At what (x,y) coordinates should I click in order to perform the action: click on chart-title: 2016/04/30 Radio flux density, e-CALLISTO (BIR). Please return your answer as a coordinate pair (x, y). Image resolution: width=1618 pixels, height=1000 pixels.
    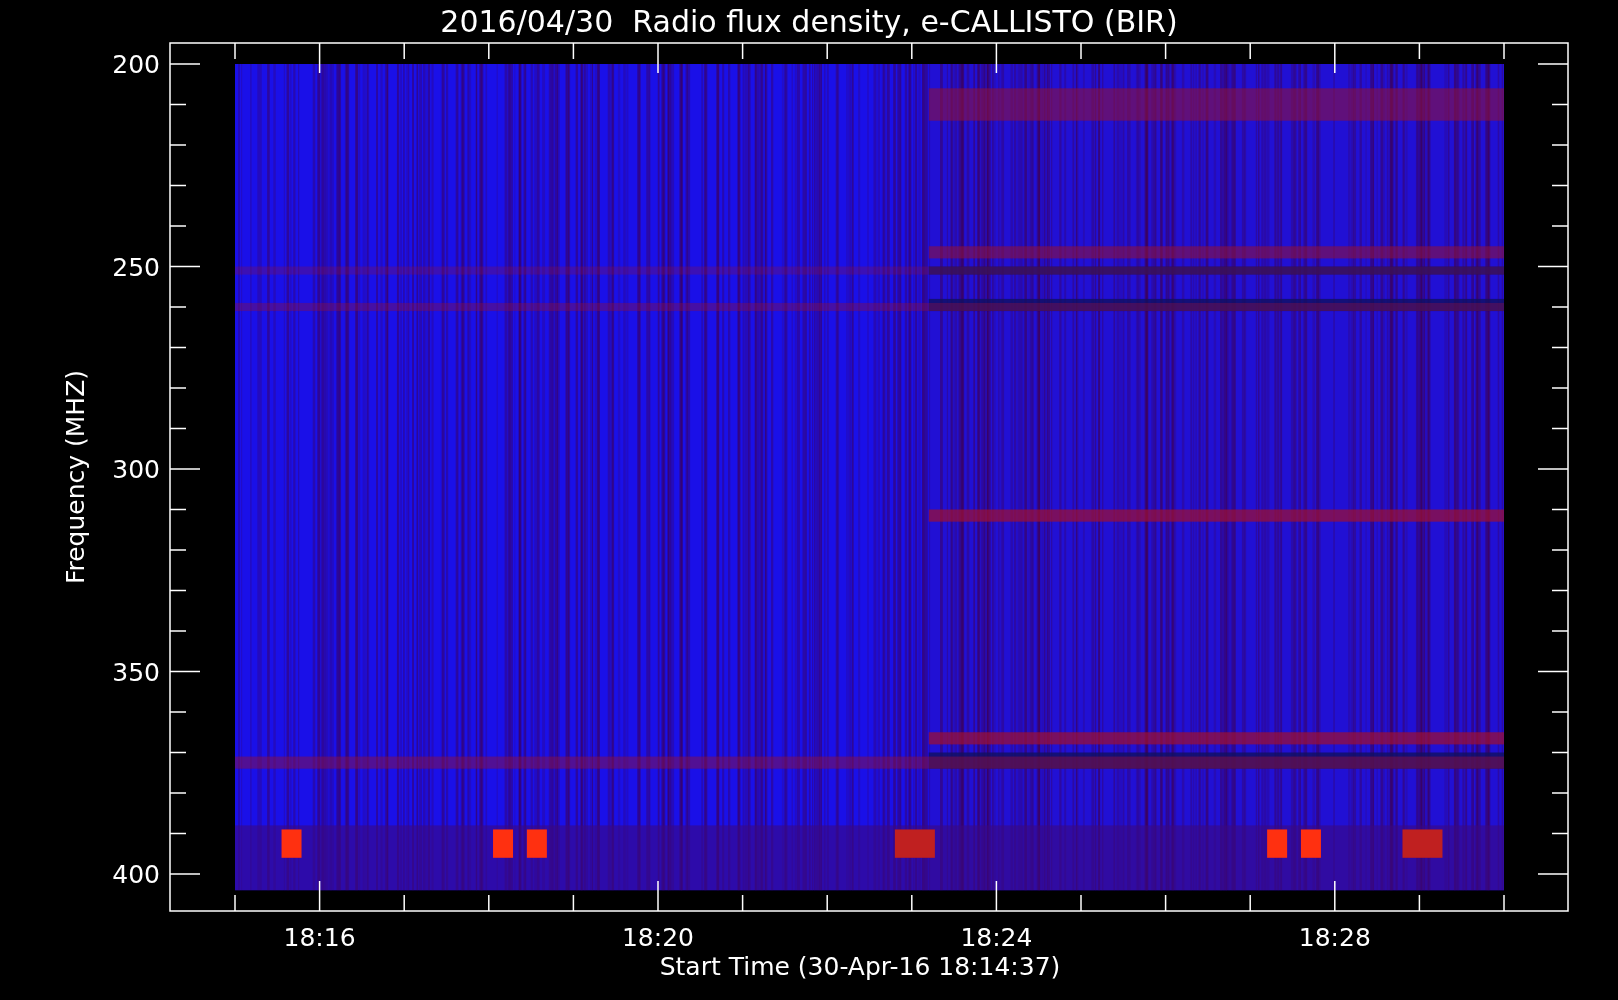
    Looking at the image, I should click on (809, 21).